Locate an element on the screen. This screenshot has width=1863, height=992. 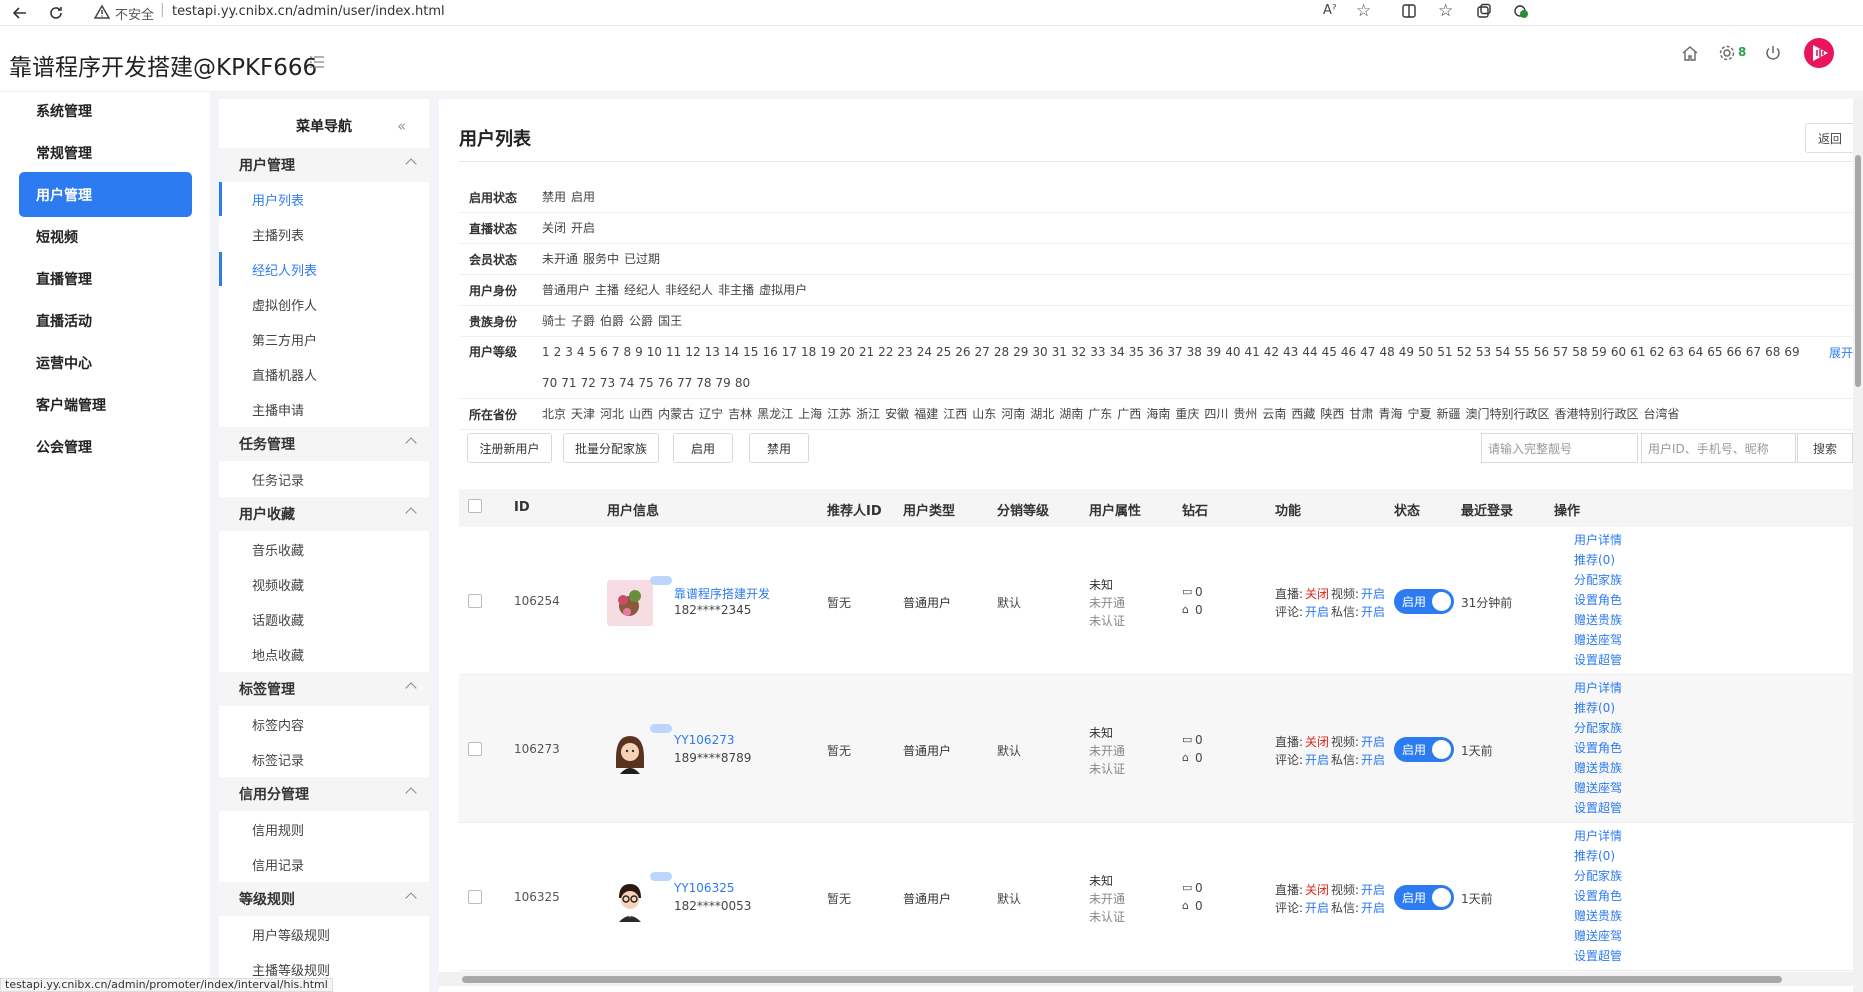
filter-option: 59 is located at coordinates (1599, 352).